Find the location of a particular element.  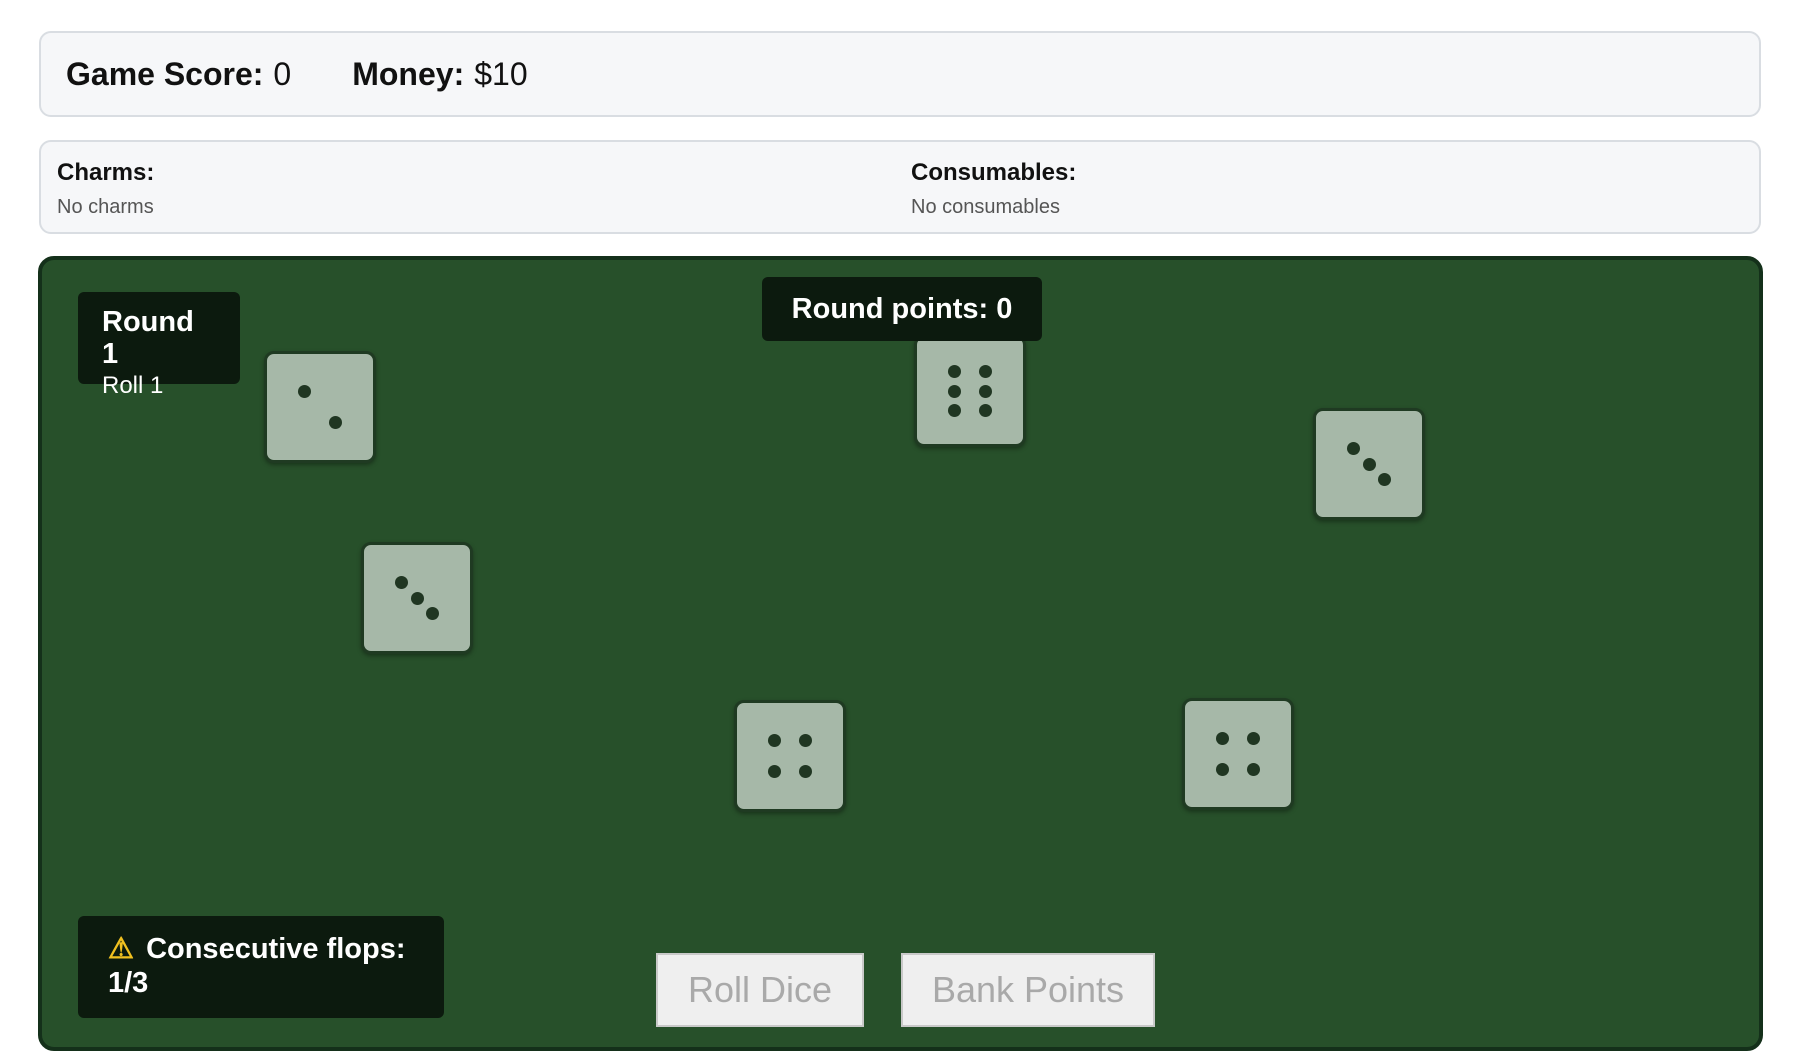

roll-counter: Roll 1 is located at coordinates (133, 385).